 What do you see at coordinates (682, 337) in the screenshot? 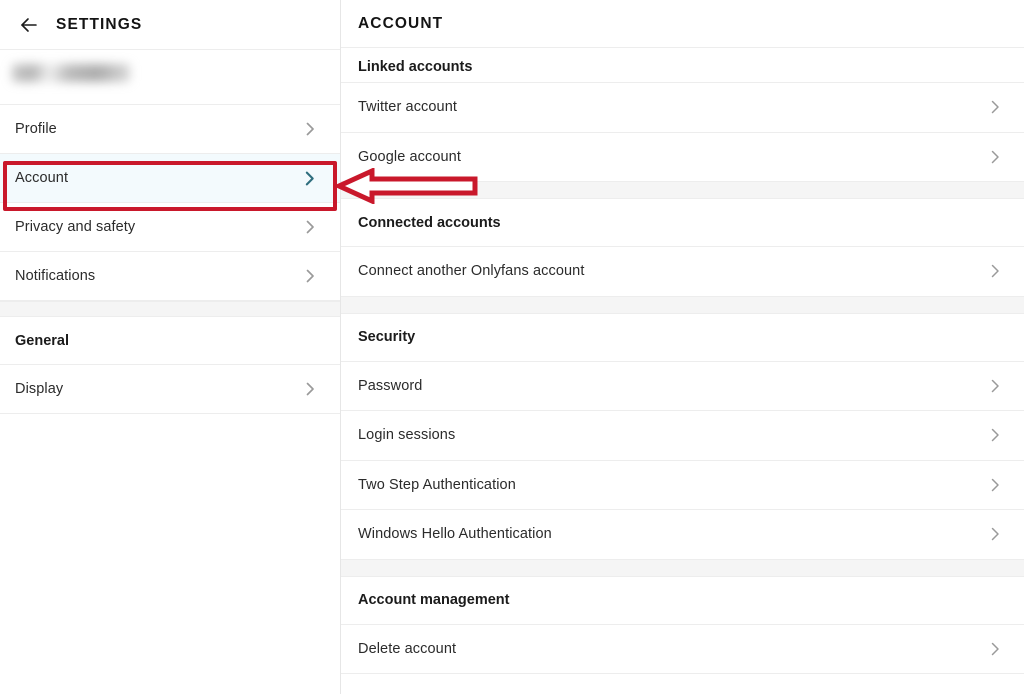
I see `group-title-security: Security` at bounding box center [682, 337].